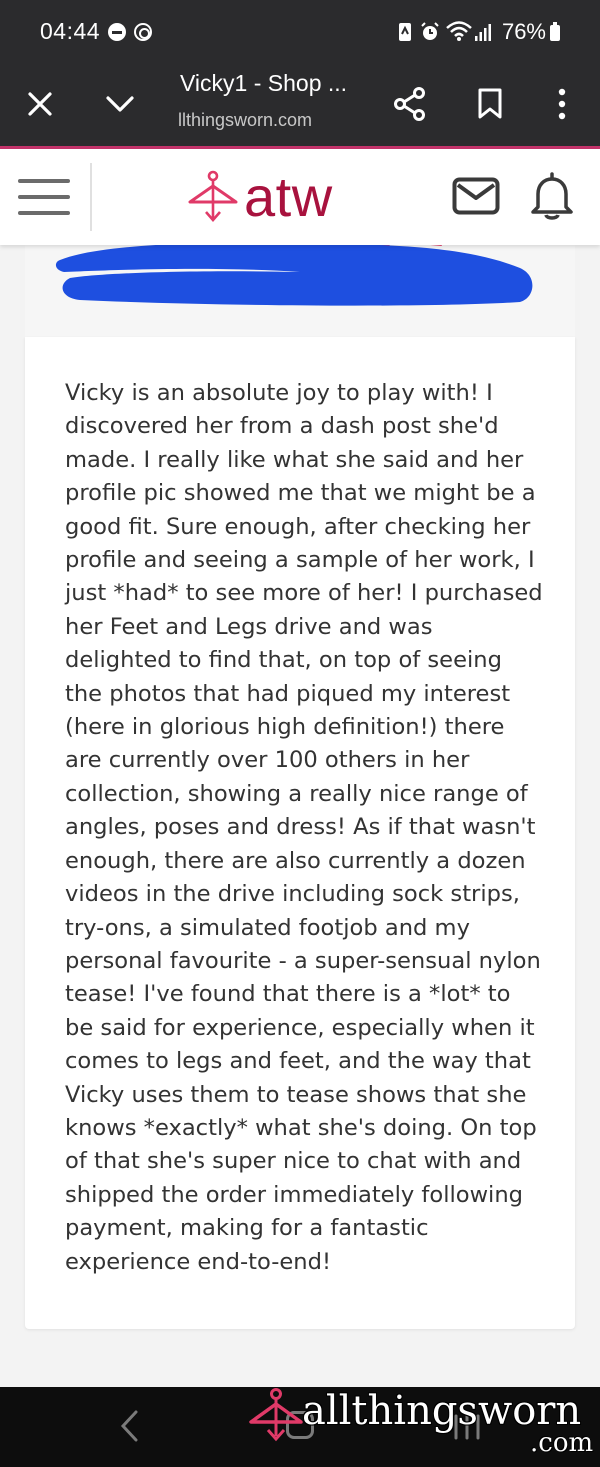 The image size is (600, 1467). I want to click on back-icon, so click(129, 1426).